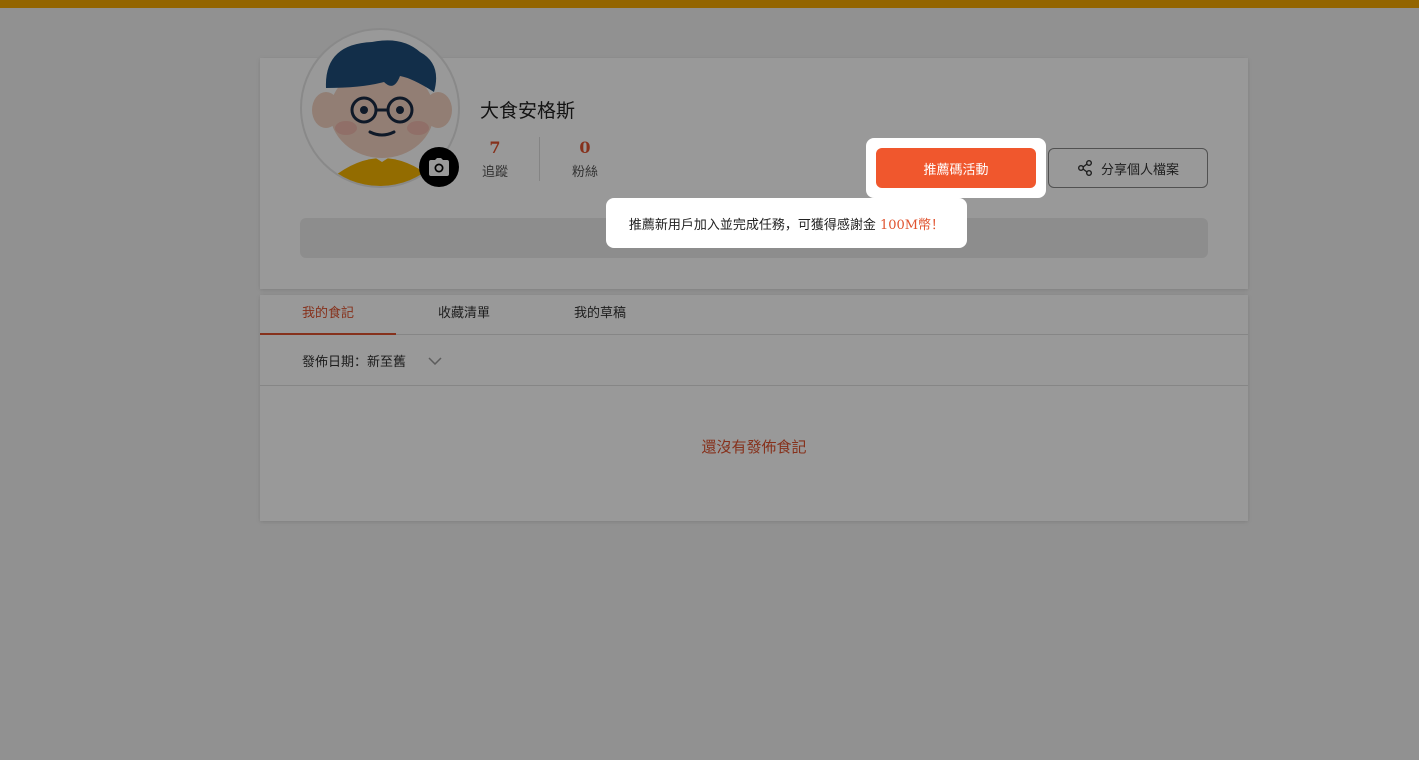 The width and height of the screenshot is (1419, 760). Describe the element at coordinates (752, 225) in the screenshot. I see `referral-tooltip-text: 推薦新用戶加入並完成任務，可獲得感謝金` at that location.